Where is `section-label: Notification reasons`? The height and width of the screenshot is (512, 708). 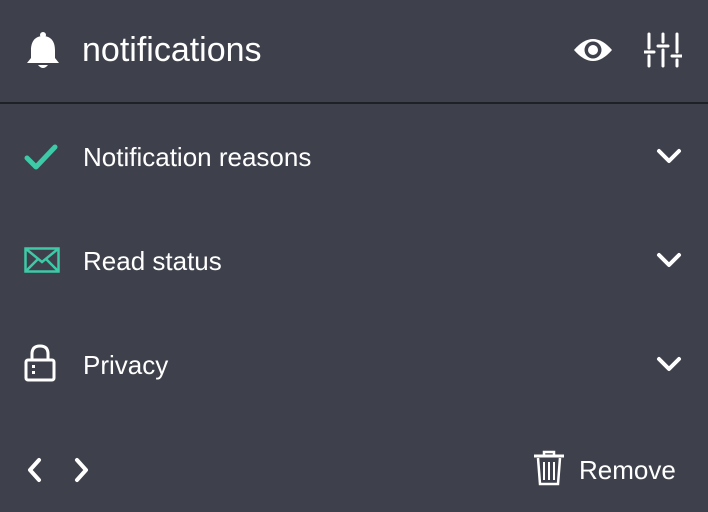
section-label: Notification reasons is located at coordinates (197, 157).